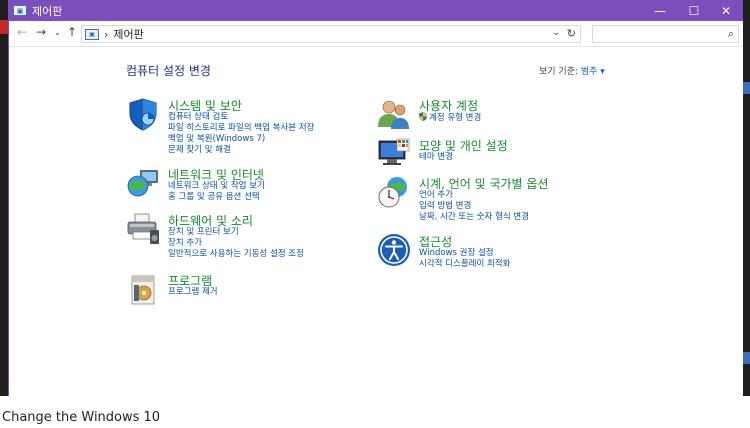 The width and height of the screenshot is (750, 428). Describe the element at coordinates (241, 150) in the screenshot. I see `link-troubleshoot: 문제 찾기 및 해결` at that location.